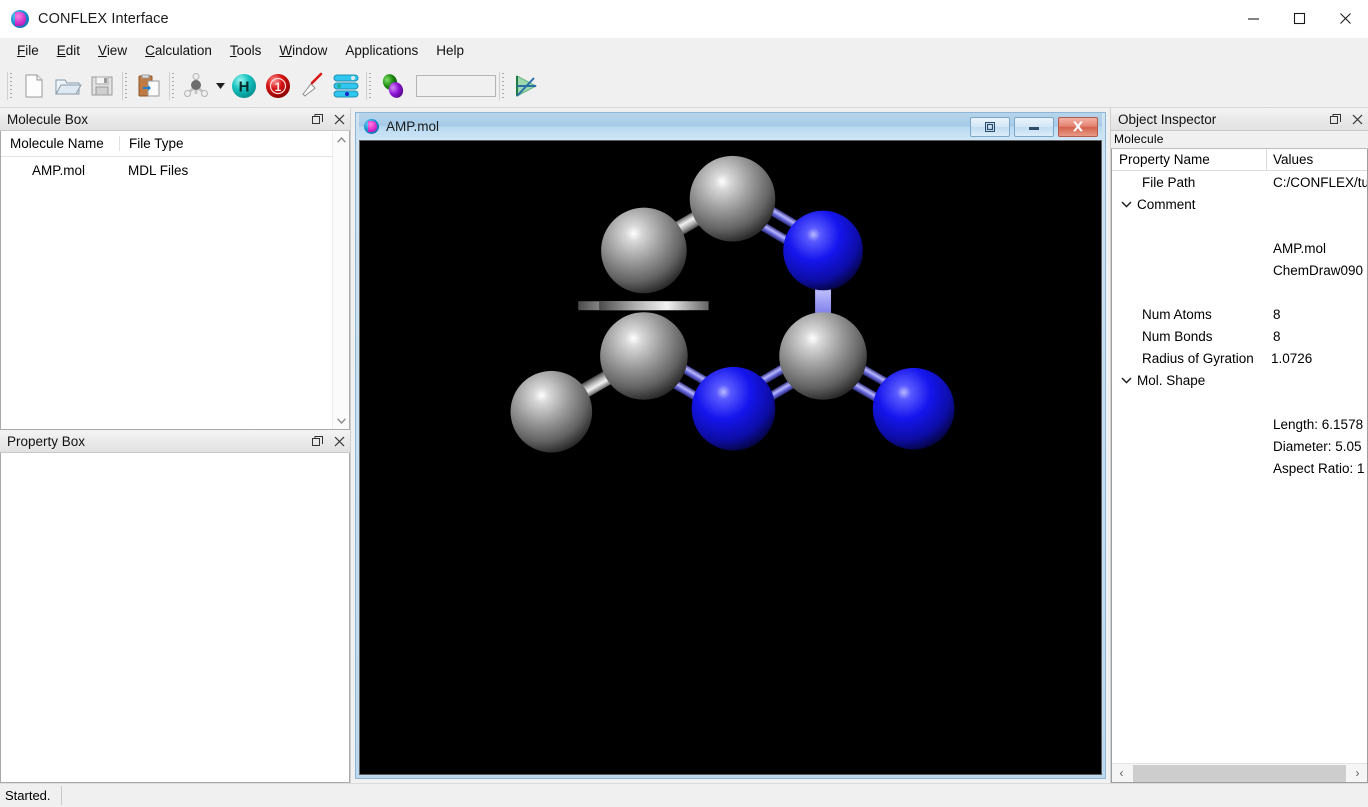  I want to click on oi-label: Num Atoms, so click(1177, 314).